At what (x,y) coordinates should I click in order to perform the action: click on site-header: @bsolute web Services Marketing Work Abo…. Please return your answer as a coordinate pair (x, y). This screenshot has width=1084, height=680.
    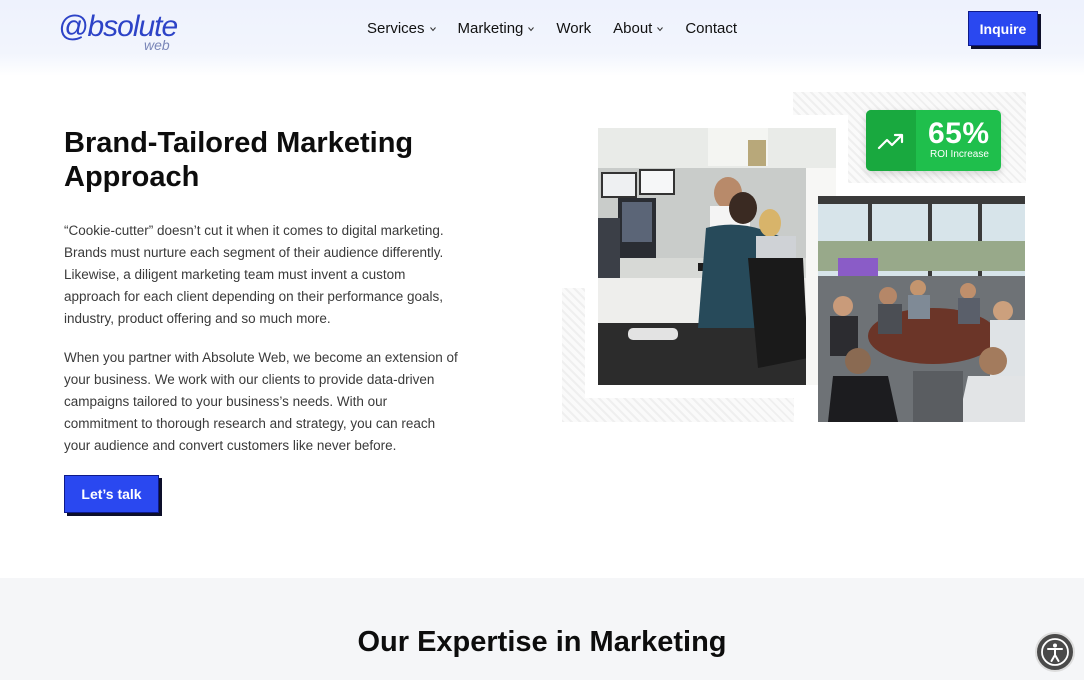
    Looking at the image, I should click on (542, 38).